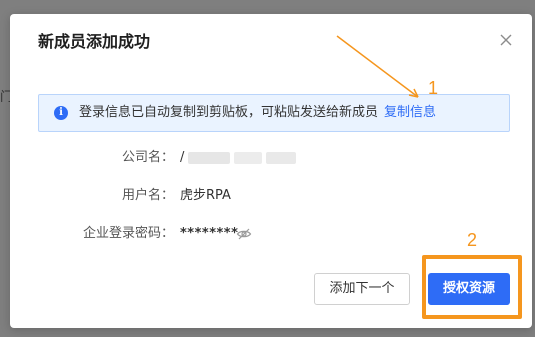 This screenshot has width=535, height=337. Describe the element at coordinates (271, 234) in the screenshot. I see `password-row: 企业登录密码： ********` at that location.